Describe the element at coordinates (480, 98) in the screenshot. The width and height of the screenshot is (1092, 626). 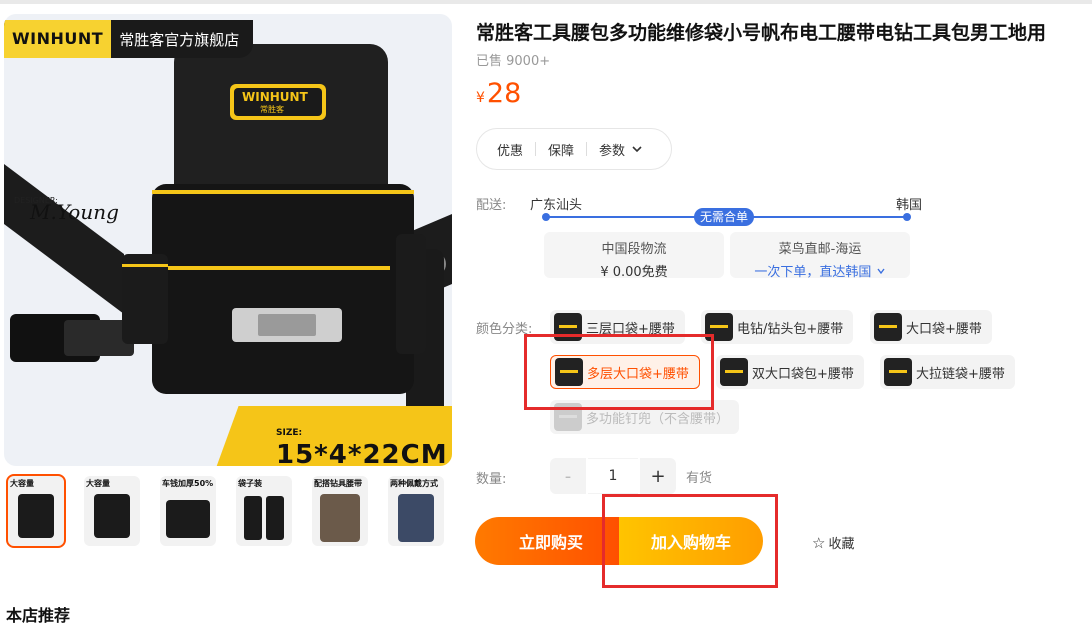
I see `currency-symbol: ¥` at that location.